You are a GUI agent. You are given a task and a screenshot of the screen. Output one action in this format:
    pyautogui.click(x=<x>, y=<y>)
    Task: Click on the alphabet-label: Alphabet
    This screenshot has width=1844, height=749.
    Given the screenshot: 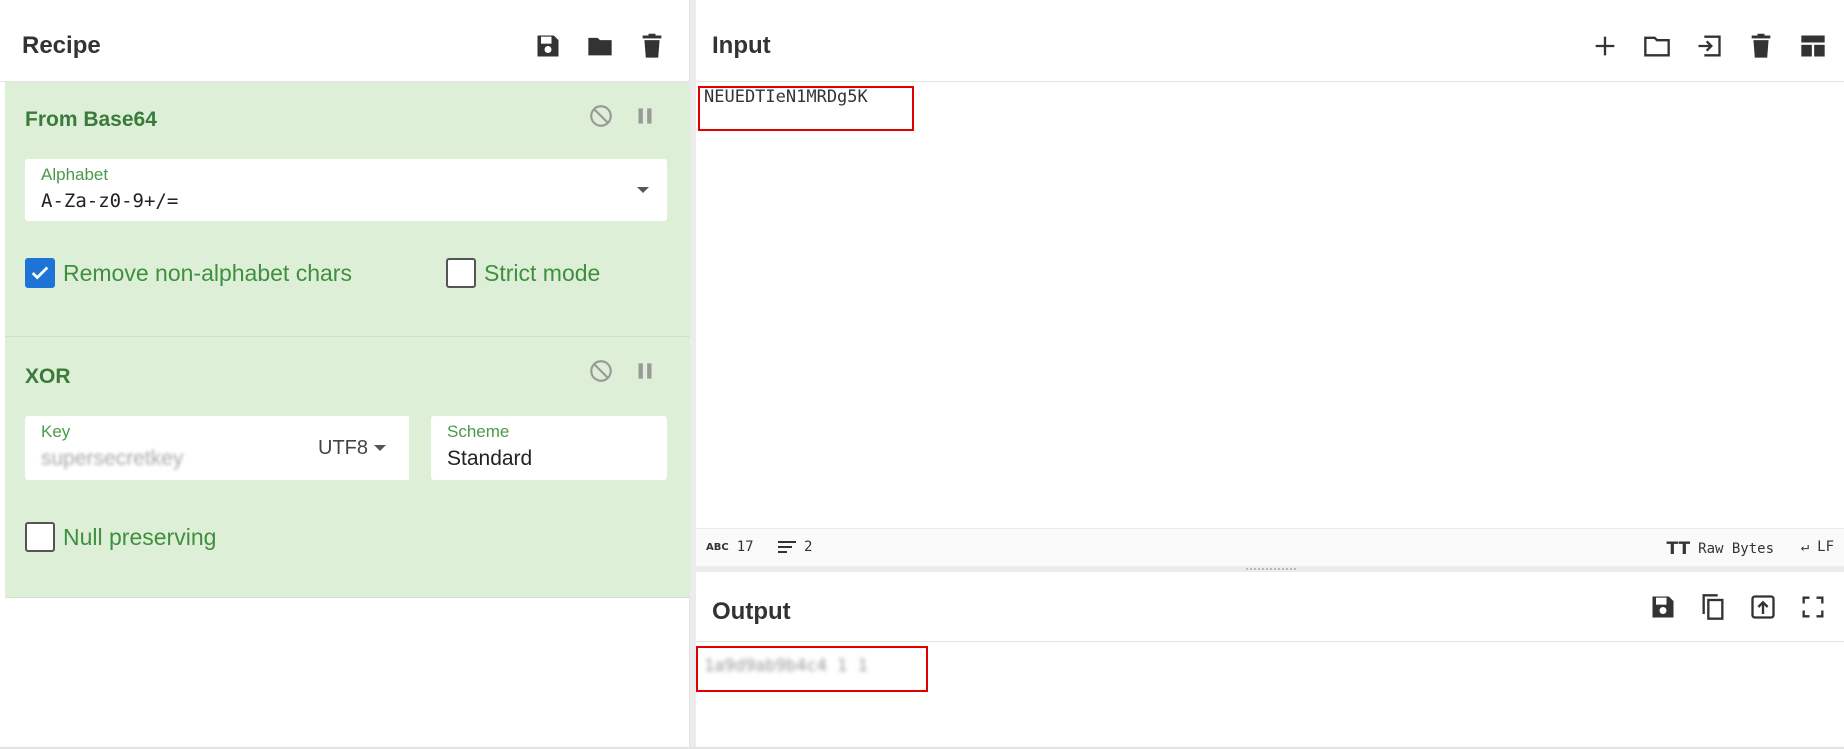 What is the action you would take?
    pyautogui.click(x=75, y=174)
    